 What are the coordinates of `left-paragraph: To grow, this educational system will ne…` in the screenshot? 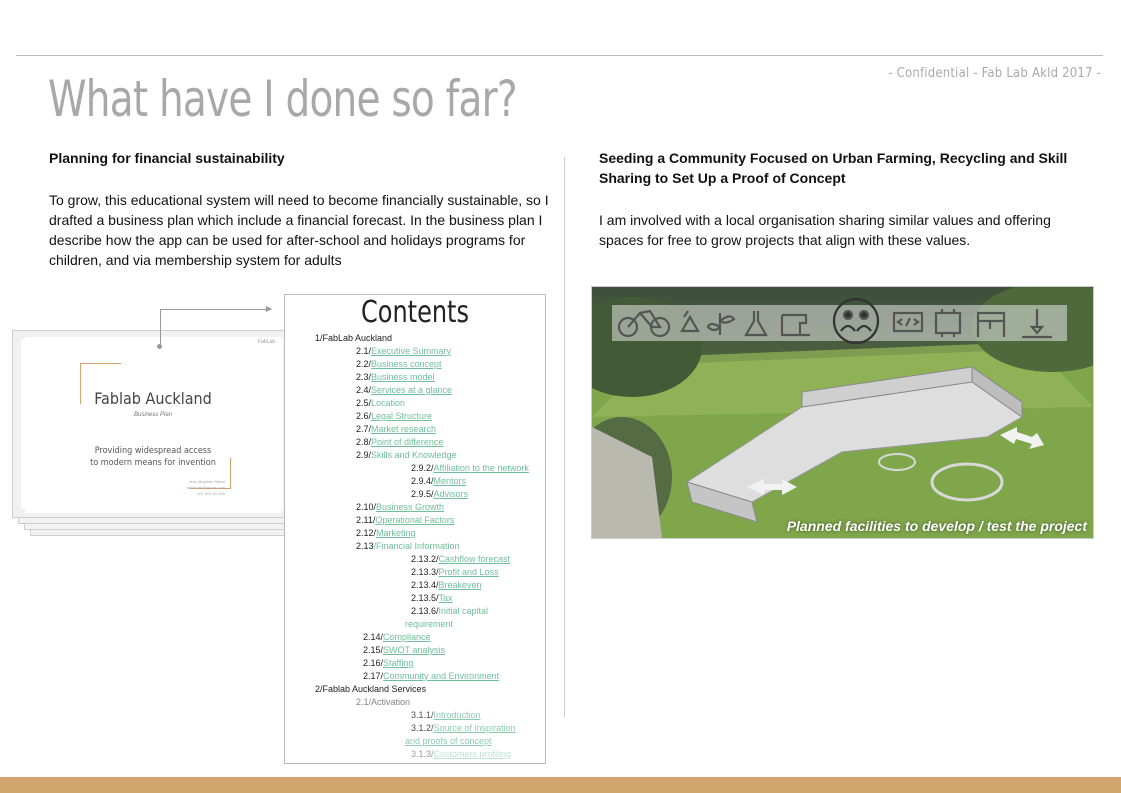 It's located at (299, 230).